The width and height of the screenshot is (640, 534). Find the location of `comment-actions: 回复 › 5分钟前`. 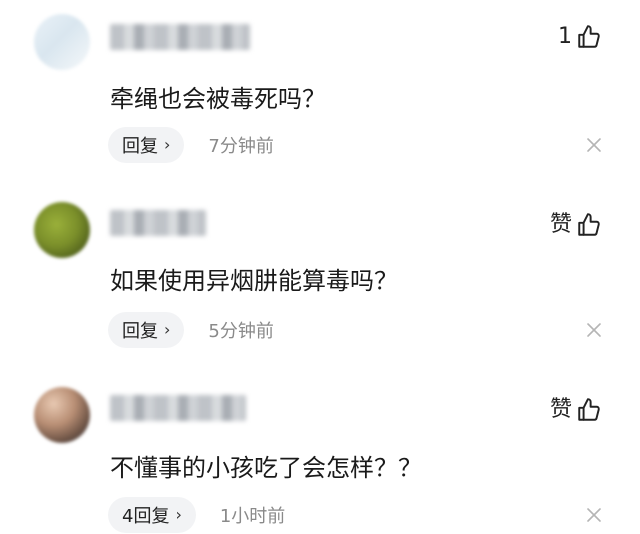

comment-actions: 回复 › 5分钟前 is located at coordinates (191, 330).